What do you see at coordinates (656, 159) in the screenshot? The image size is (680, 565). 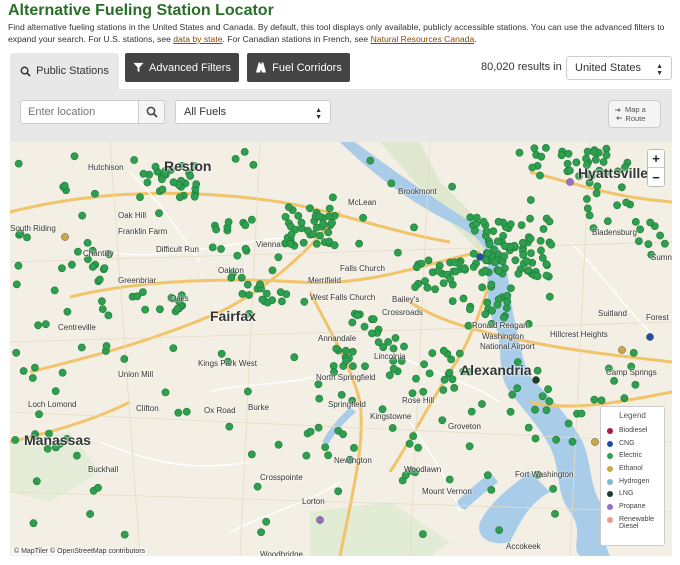 I see `zoom-in-button: +` at bounding box center [656, 159].